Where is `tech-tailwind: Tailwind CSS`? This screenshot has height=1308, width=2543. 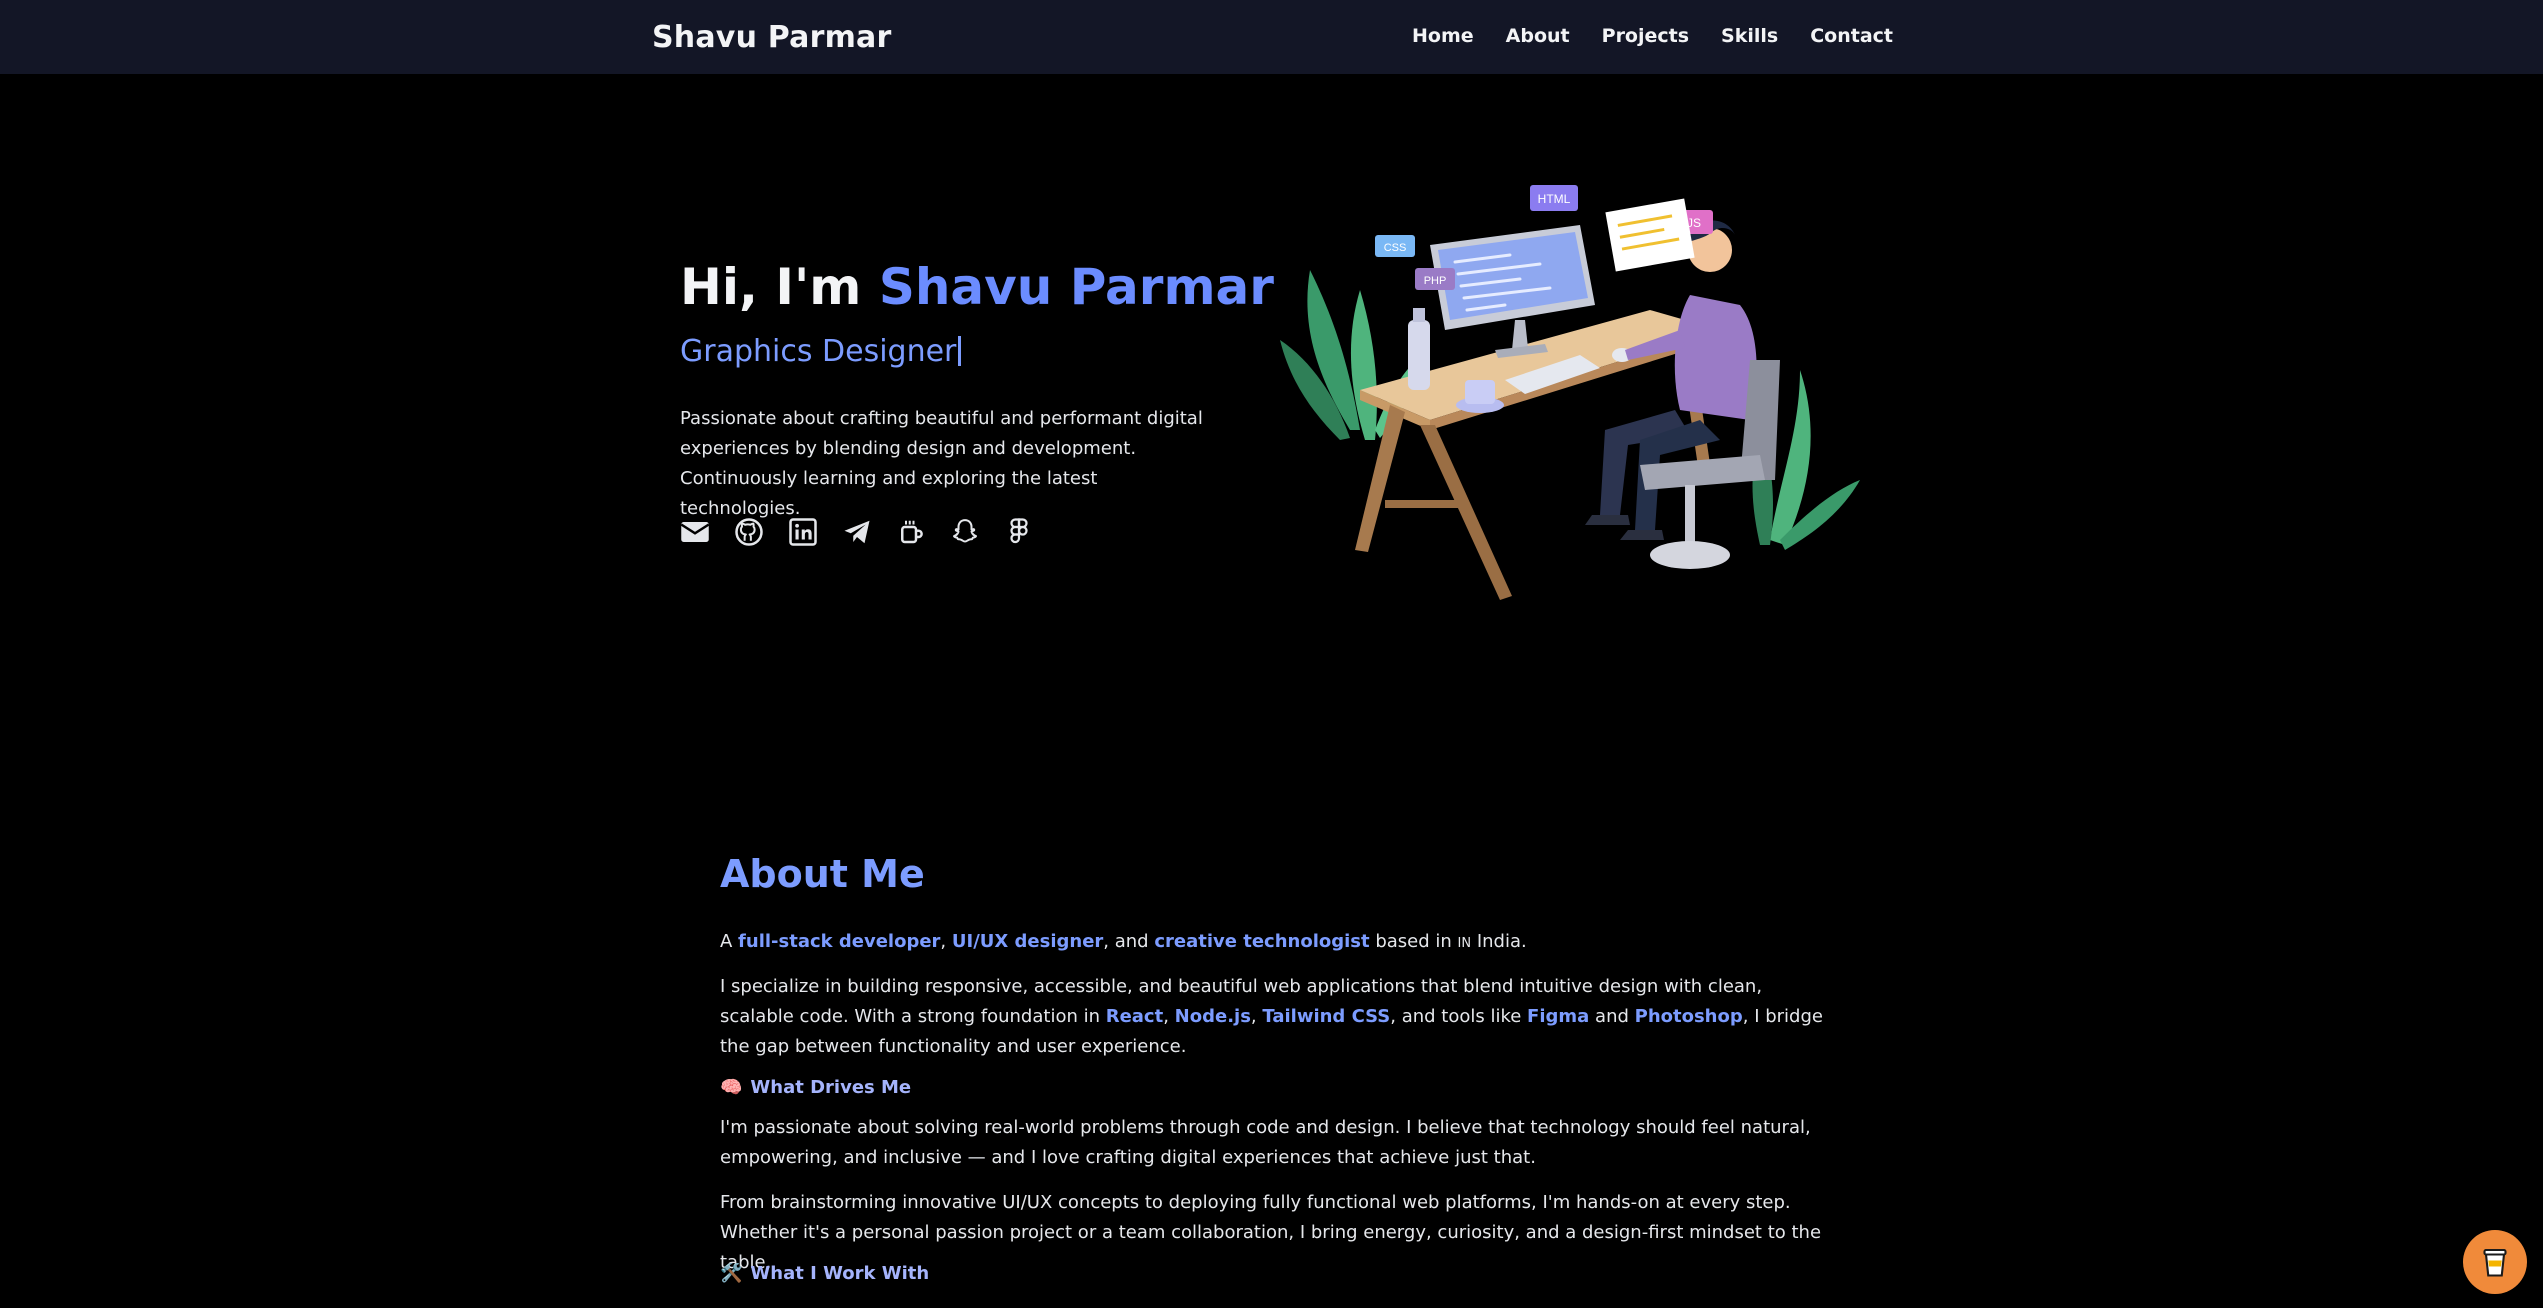
tech-tailwind: Tailwind CSS is located at coordinates (1326, 1016).